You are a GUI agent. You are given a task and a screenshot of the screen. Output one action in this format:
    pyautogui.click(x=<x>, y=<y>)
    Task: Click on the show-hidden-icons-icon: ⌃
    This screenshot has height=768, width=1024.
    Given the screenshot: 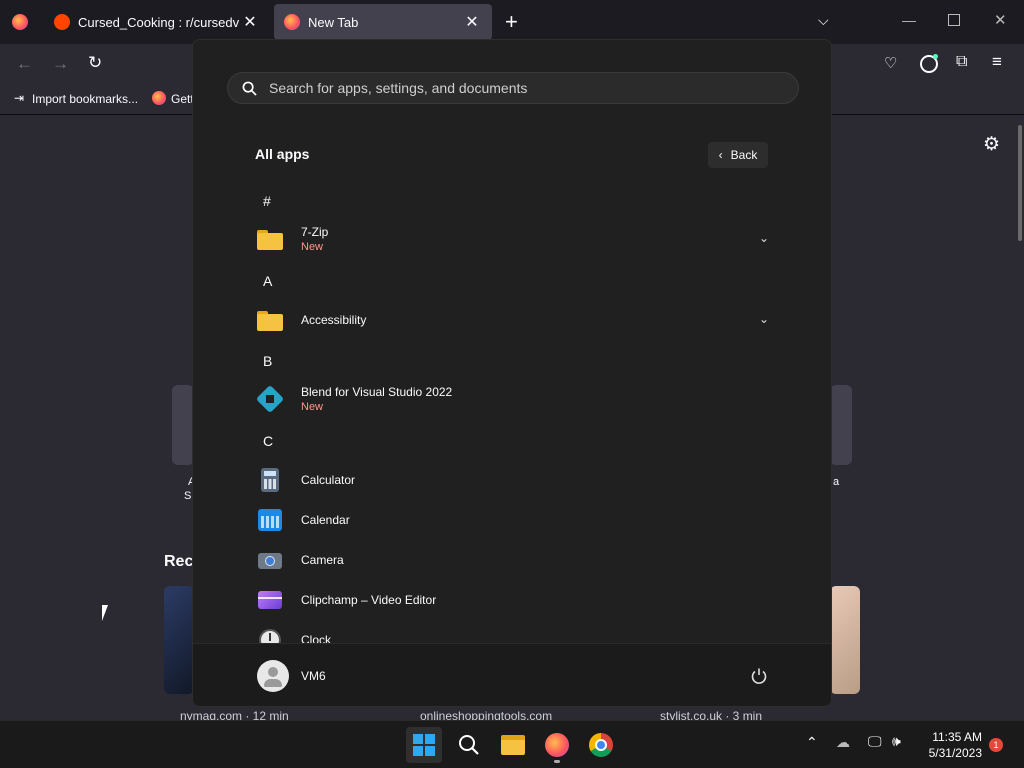 What is the action you would take?
    pyautogui.click(x=812, y=742)
    